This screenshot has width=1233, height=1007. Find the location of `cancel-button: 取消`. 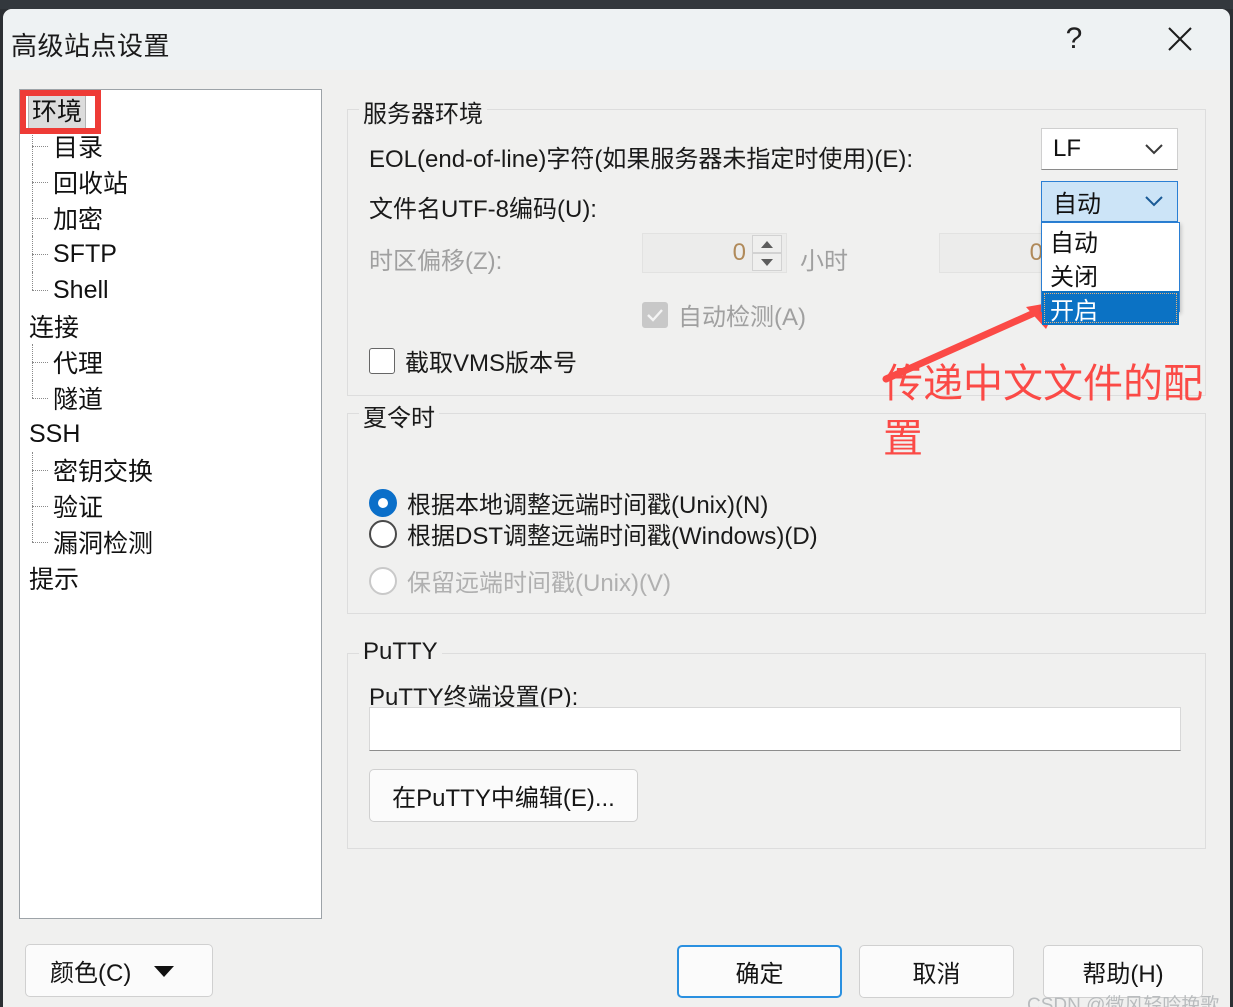

cancel-button: 取消 is located at coordinates (936, 971).